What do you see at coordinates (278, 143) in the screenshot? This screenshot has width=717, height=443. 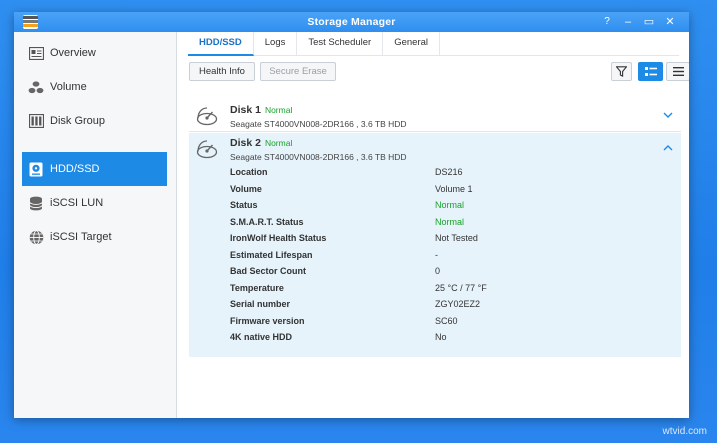 I see `disk-2-status: Normal` at bounding box center [278, 143].